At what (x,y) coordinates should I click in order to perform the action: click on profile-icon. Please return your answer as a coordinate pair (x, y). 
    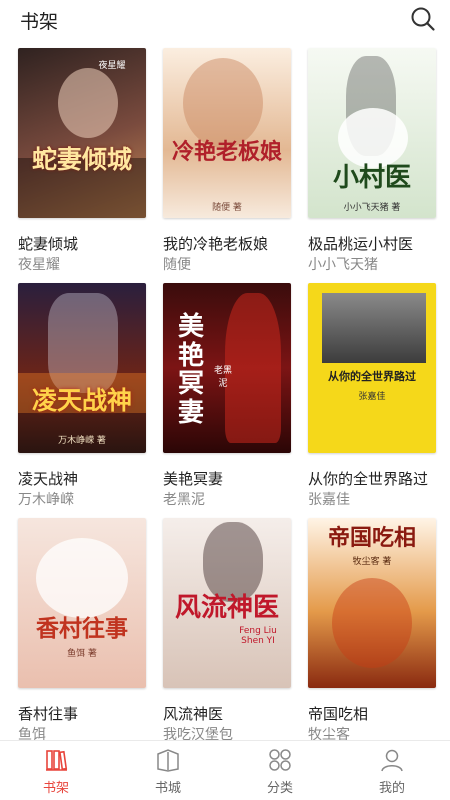
    Looking at the image, I should click on (392, 760).